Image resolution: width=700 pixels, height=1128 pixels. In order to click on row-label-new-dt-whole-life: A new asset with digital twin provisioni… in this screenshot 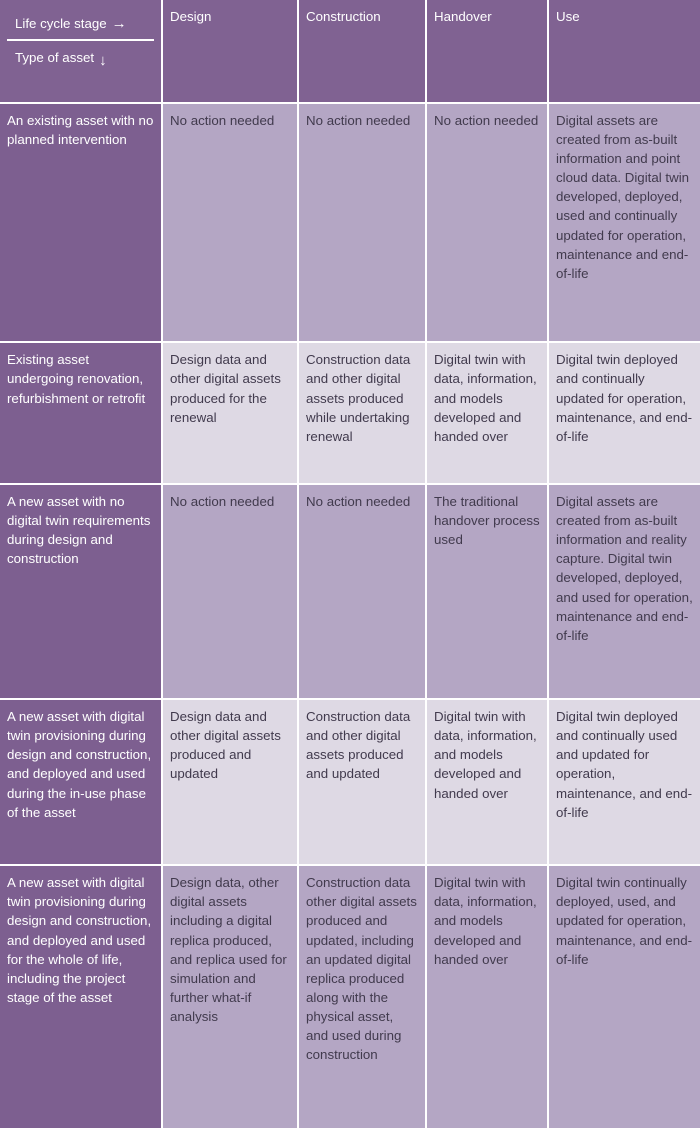, I will do `click(81, 996)`.